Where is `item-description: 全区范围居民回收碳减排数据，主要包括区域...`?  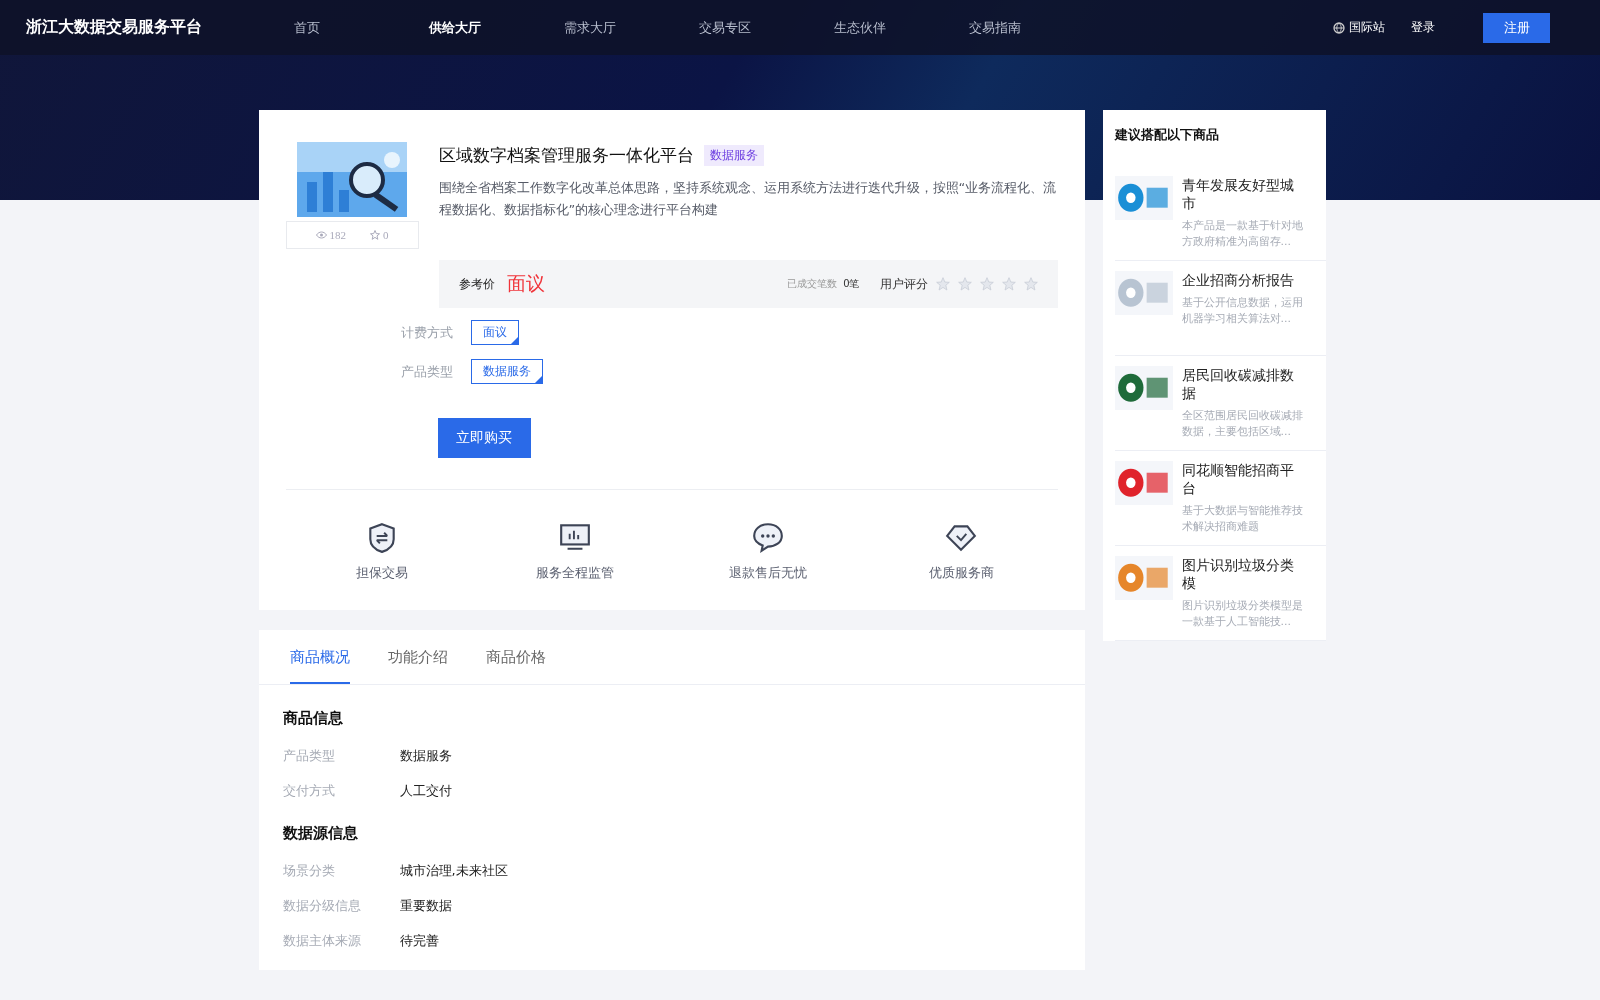
item-description: 全区范围居民回收碳减排数据，主要包括区域... is located at coordinates (1242, 424).